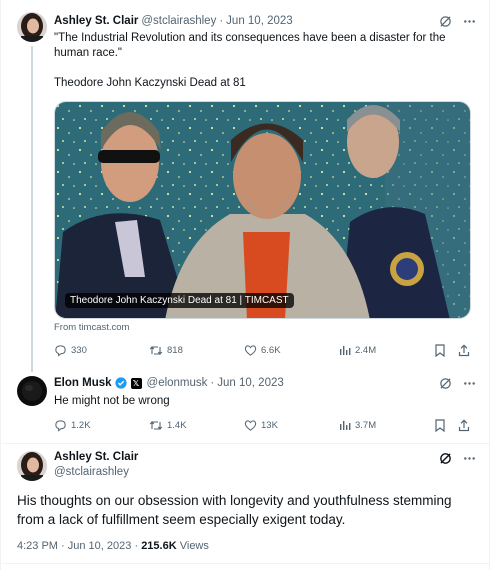 The height and width of the screenshot is (570, 490). I want to click on reply-count: 1.2K, so click(81, 425).